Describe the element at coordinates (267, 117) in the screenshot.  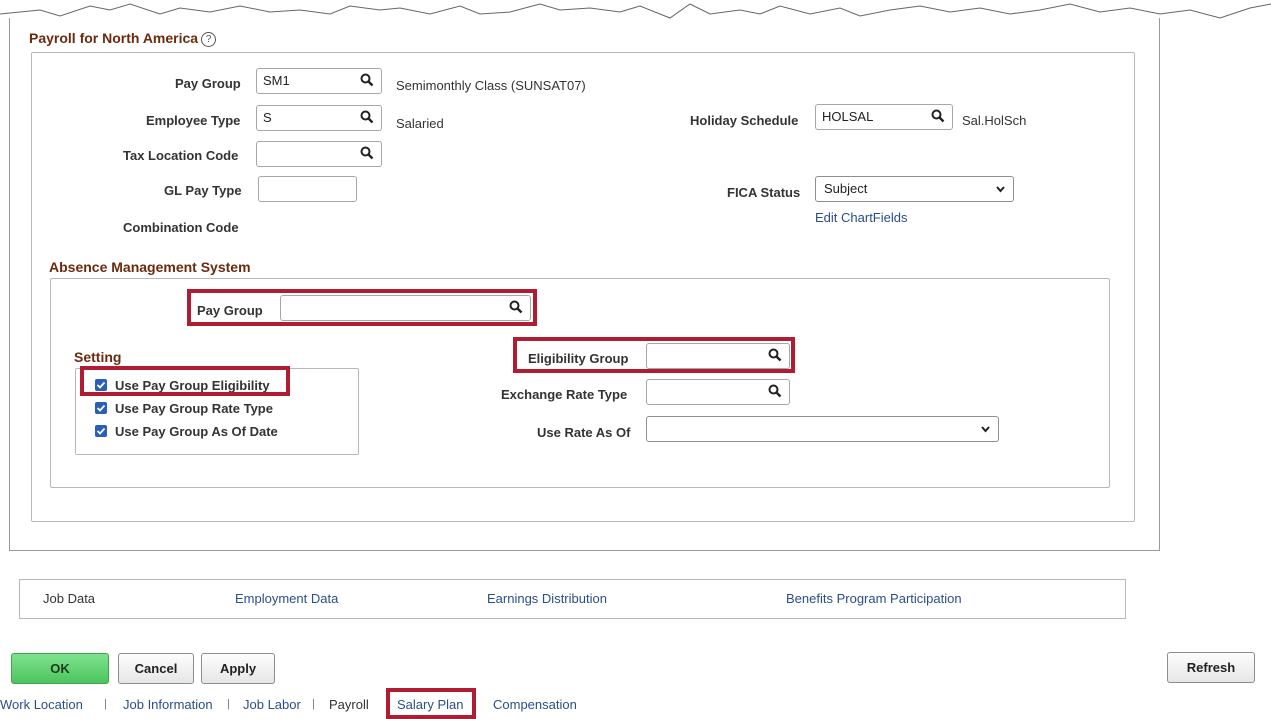
I see `employee-type-value: S` at that location.